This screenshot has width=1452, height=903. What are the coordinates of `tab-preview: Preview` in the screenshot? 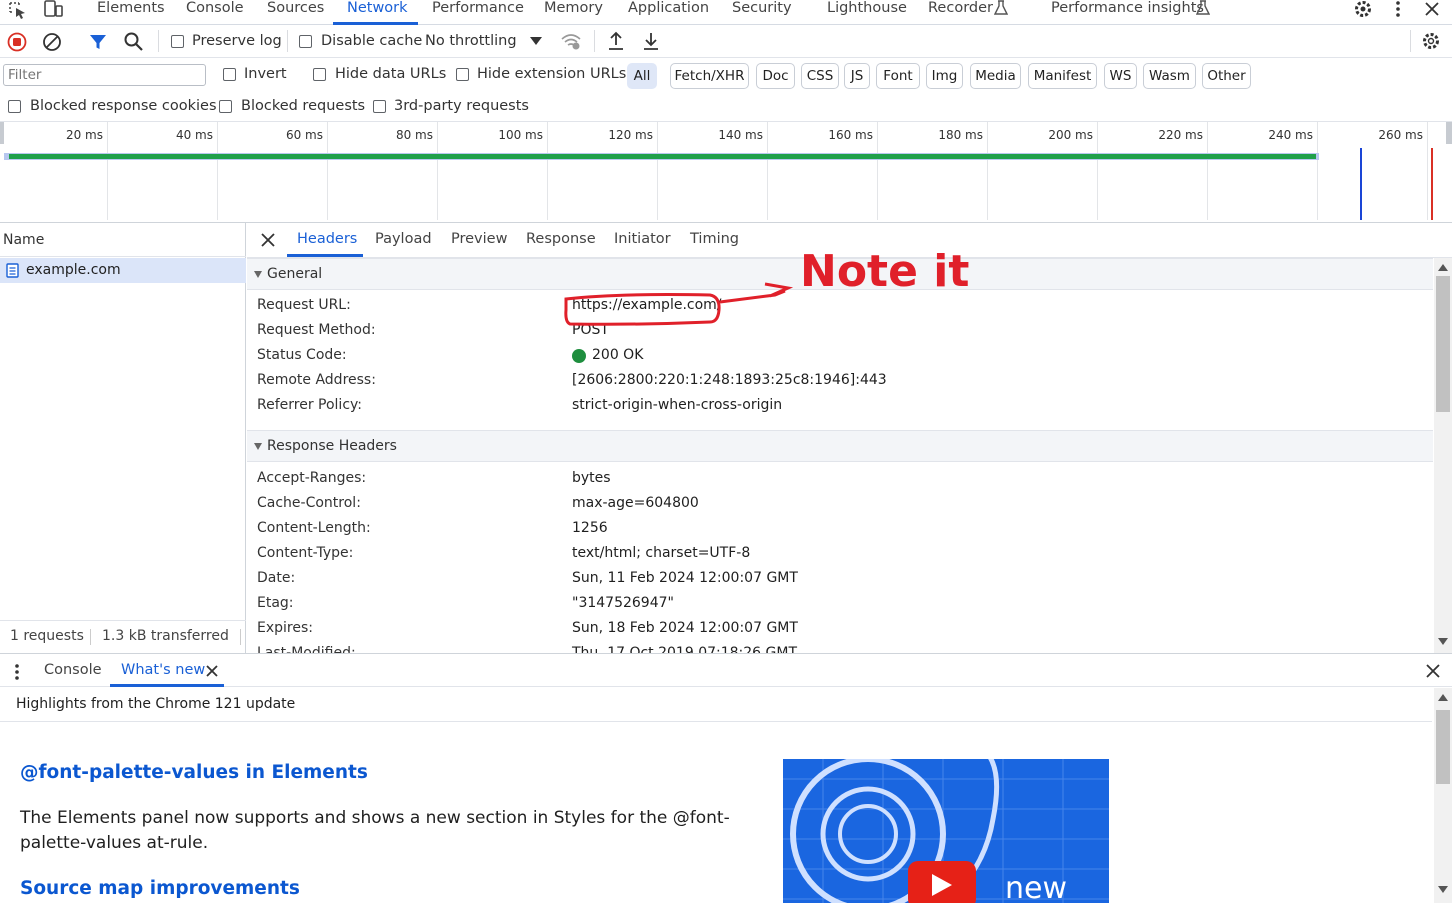 It's located at (479, 239).